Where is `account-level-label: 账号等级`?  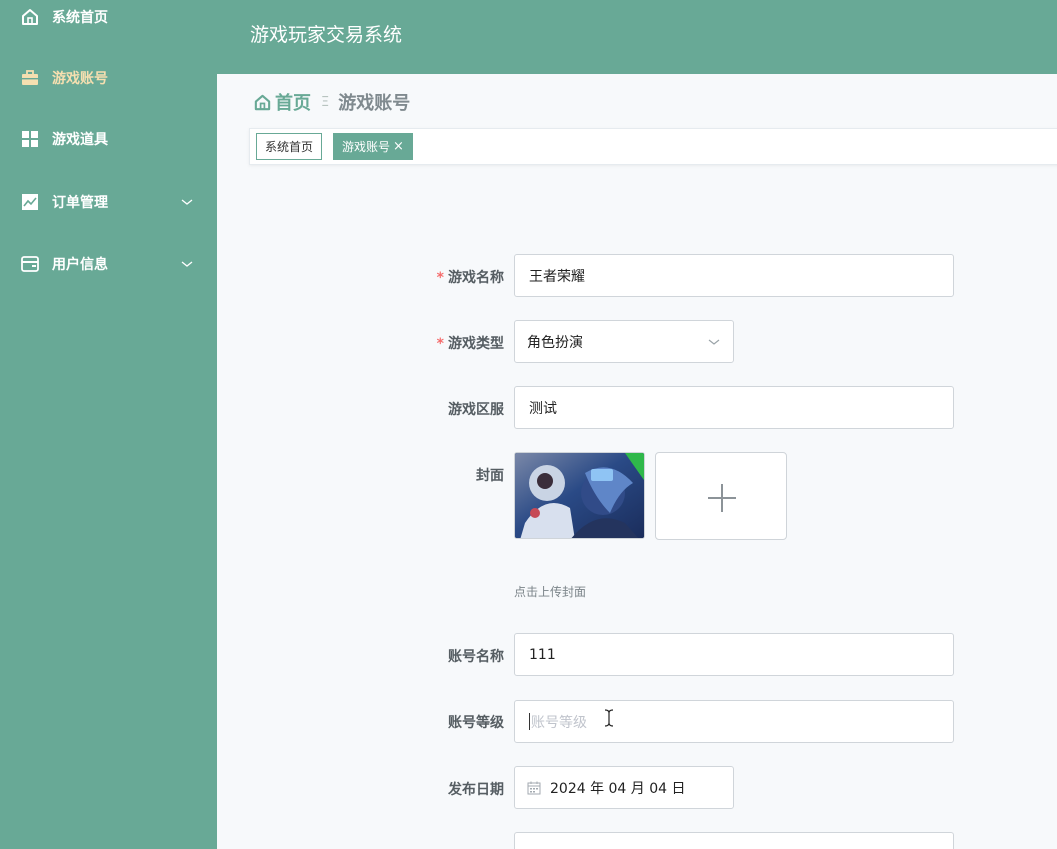 account-level-label: 账号等级 is located at coordinates (476, 723).